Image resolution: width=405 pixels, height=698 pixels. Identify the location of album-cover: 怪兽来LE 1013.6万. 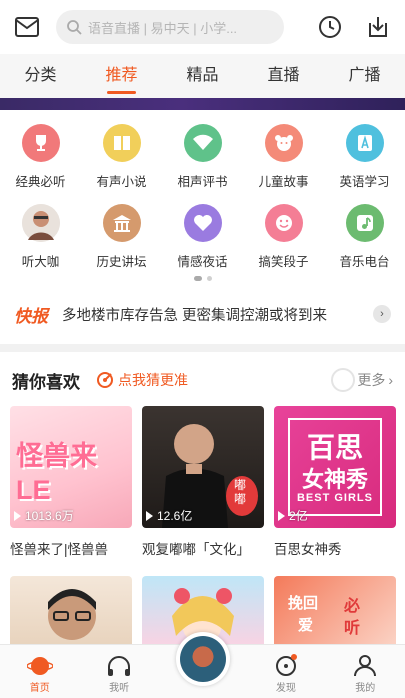
(71, 467).